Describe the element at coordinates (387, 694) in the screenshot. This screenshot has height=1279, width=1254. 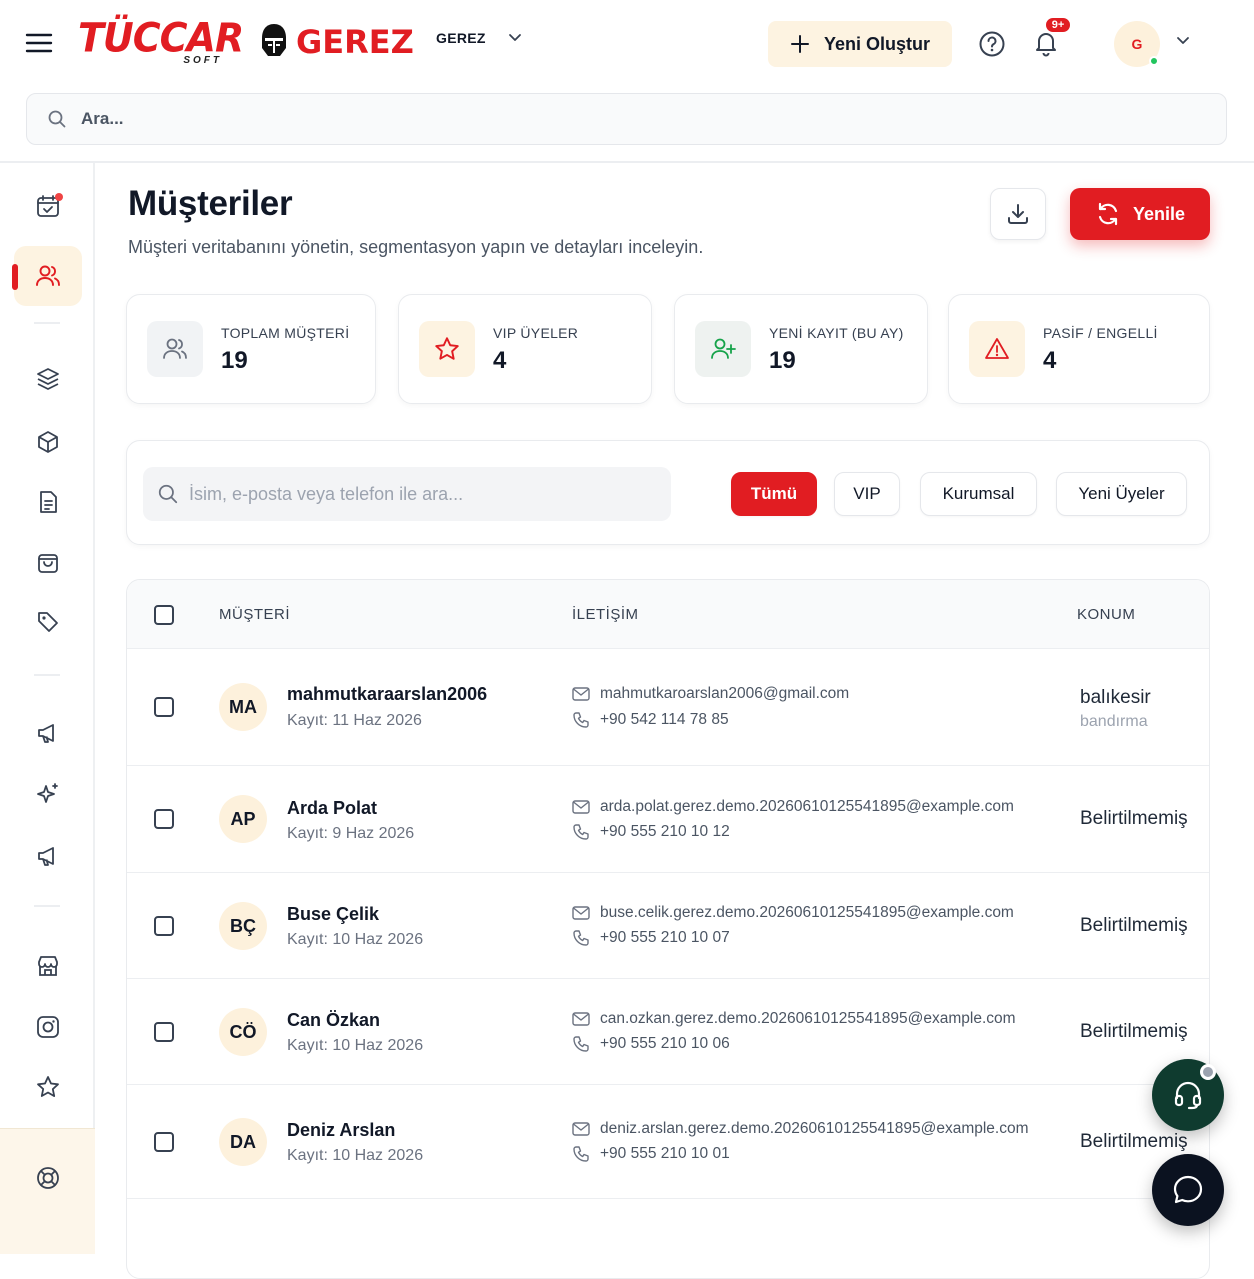
I see `customer-name: mahmutkaraarslan2006` at that location.